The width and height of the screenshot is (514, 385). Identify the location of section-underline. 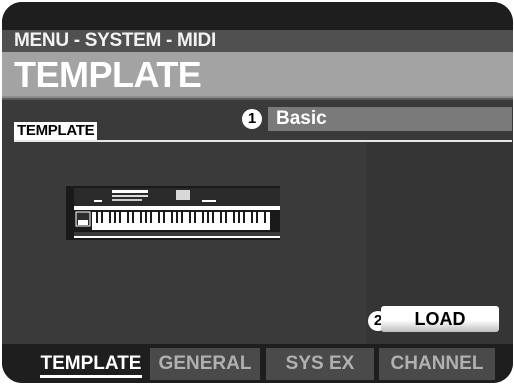
(263, 141).